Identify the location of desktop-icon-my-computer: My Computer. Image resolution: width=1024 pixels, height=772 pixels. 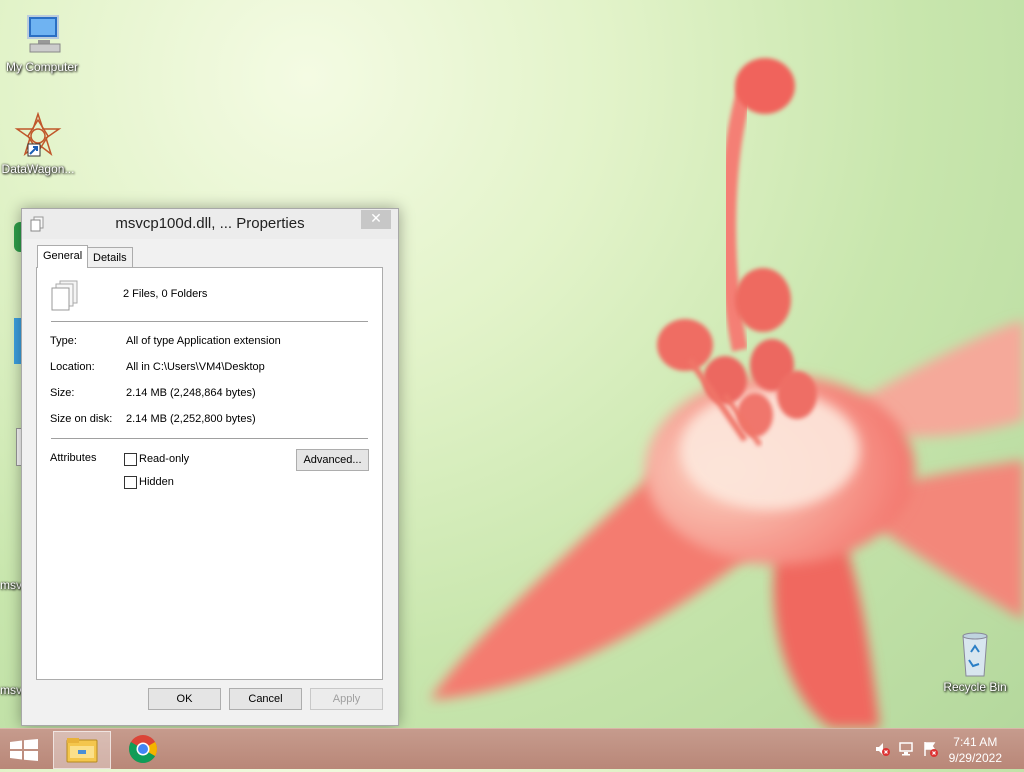
(42, 42).